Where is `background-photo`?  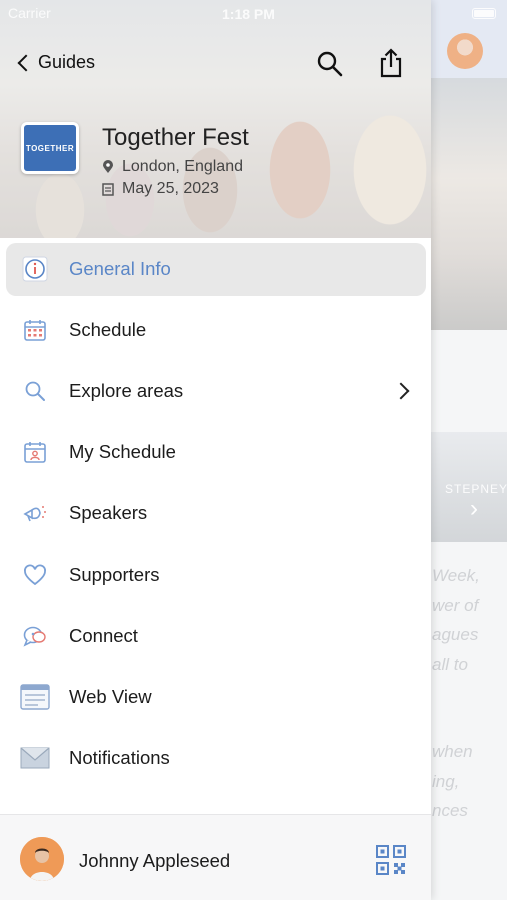 background-photo is located at coordinates (468, 204).